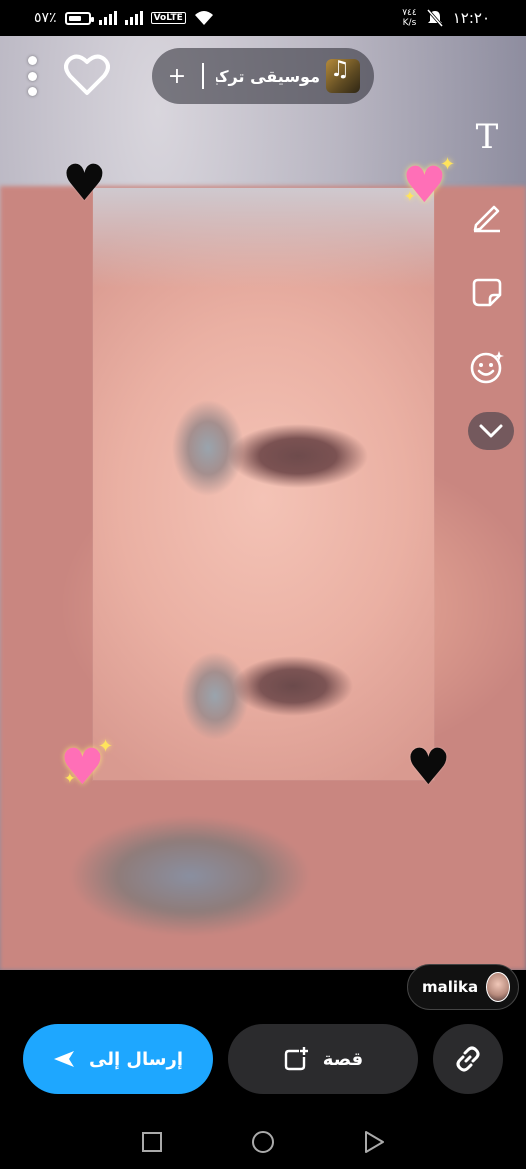 The image size is (526, 1169). I want to click on username: malika, so click(450, 987).